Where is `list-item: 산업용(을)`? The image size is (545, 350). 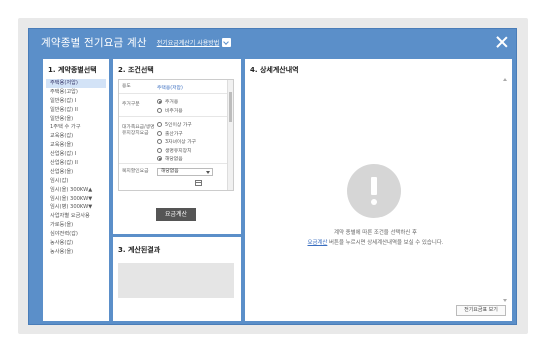
list-item: 산업용(을) is located at coordinates (76, 172).